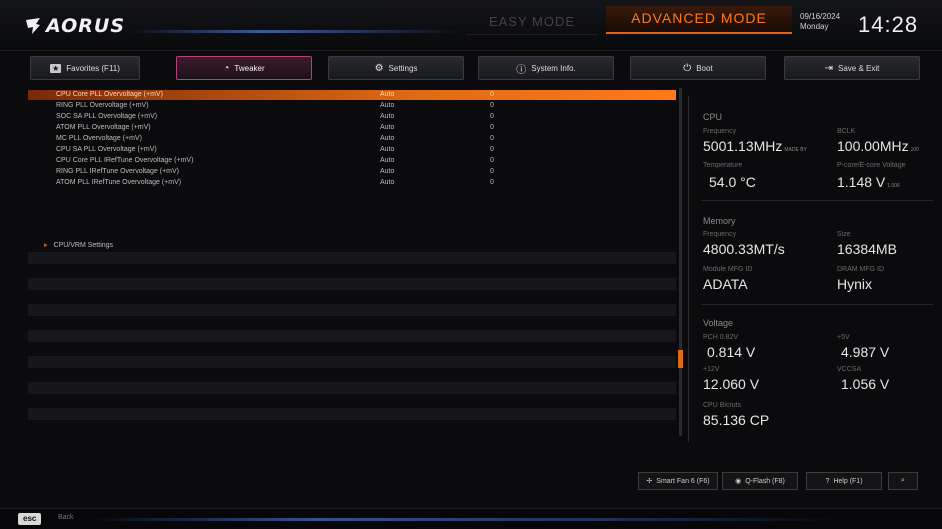 The image size is (942, 529). I want to click on memory-frequency-value: 4800.33MT/s, so click(744, 249).